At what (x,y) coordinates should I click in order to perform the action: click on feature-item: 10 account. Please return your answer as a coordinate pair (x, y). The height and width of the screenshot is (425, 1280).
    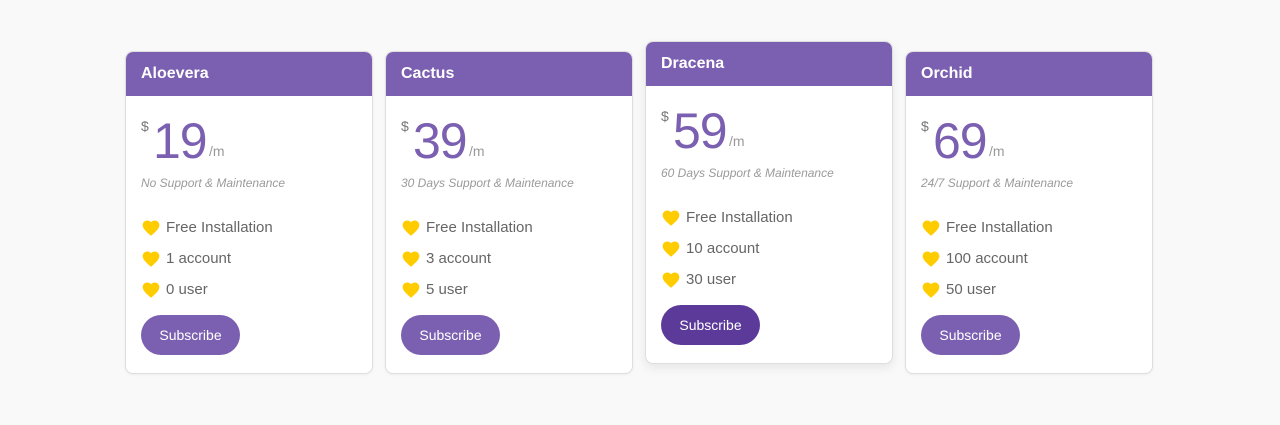
    Looking at the image, I should click on (727, 248).